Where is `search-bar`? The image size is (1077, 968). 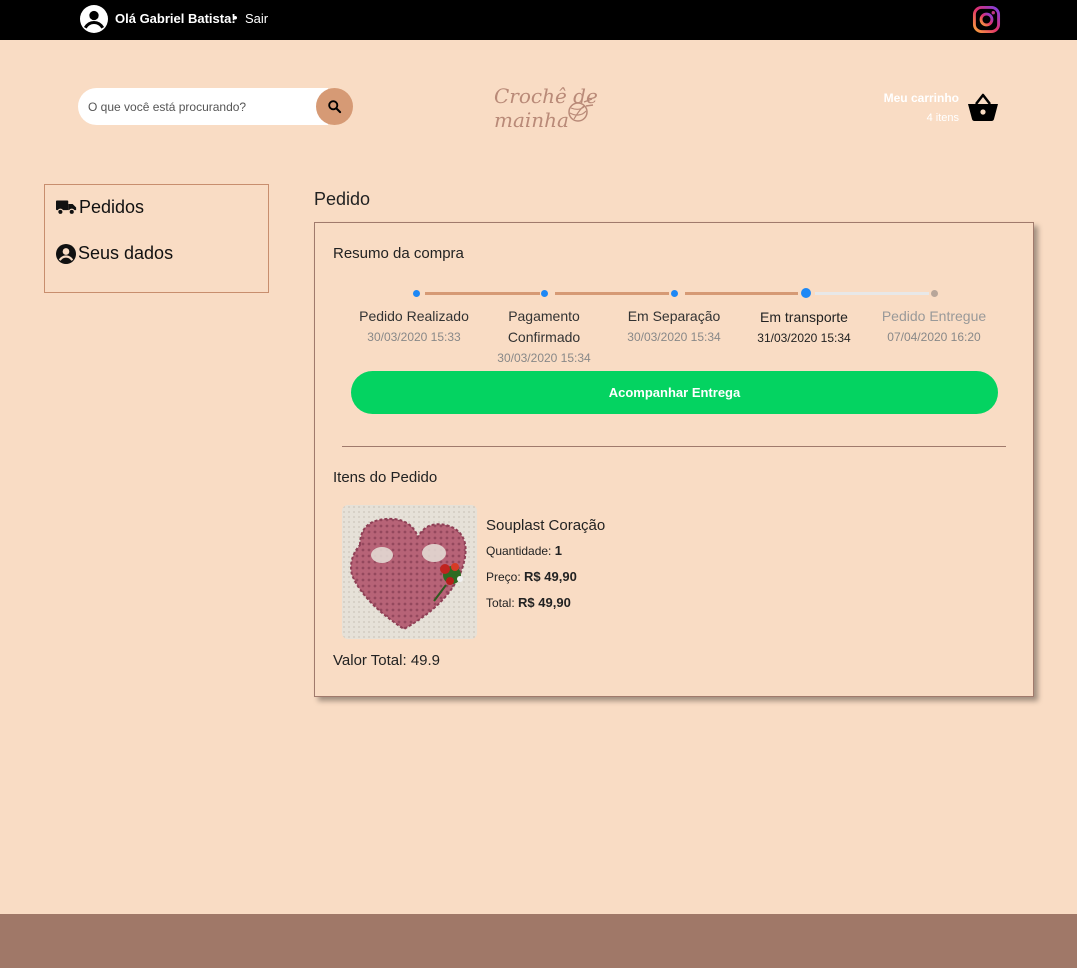
search-bar is located at coordinates (215, 106).